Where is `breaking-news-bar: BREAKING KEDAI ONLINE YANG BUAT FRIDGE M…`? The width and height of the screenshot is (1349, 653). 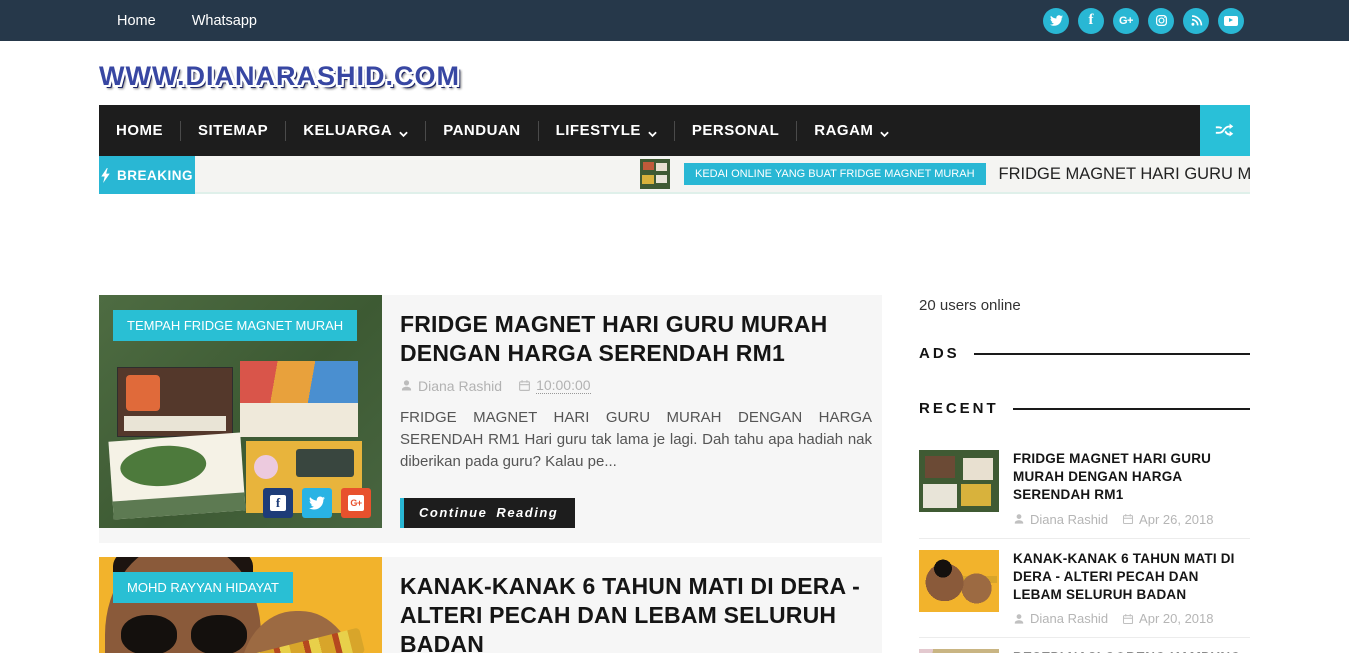 breaking-news-bar: BREAKING KEDAI ONLINE YANG BUAT FRIDGE M… is located at coordinates (674, 175).